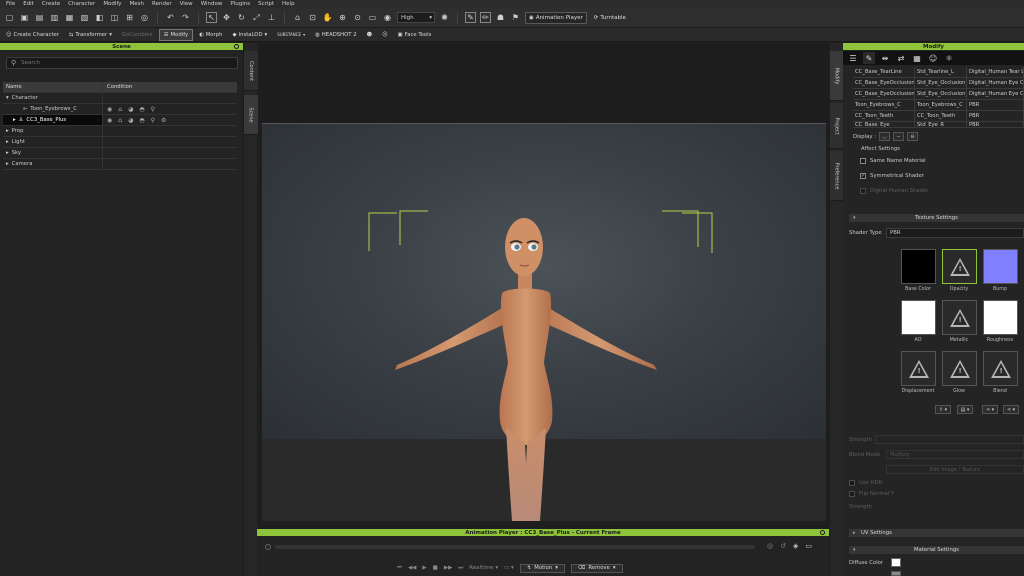 This screenshot has height=576, width=1024. Describe the element at coordinates (542, 568) in the screenshot. I see `motion-button: ↯ Motion ▾` at that location.